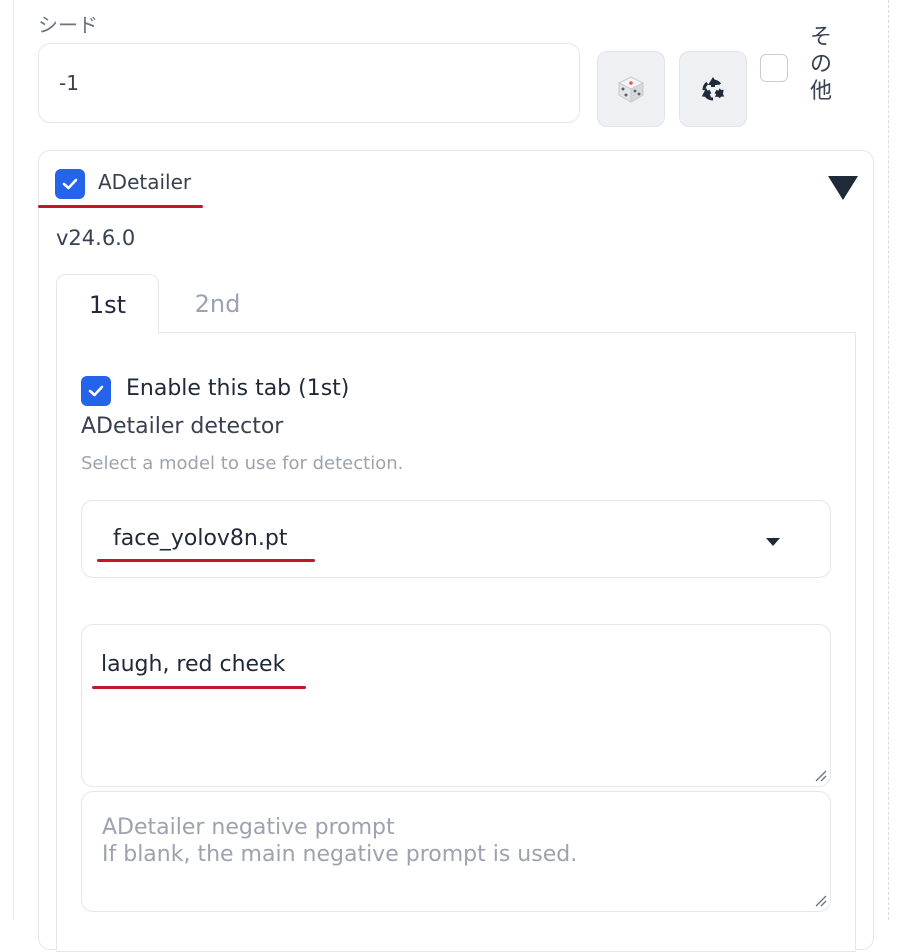  I want to click on dice-icon, so click(631, 89).